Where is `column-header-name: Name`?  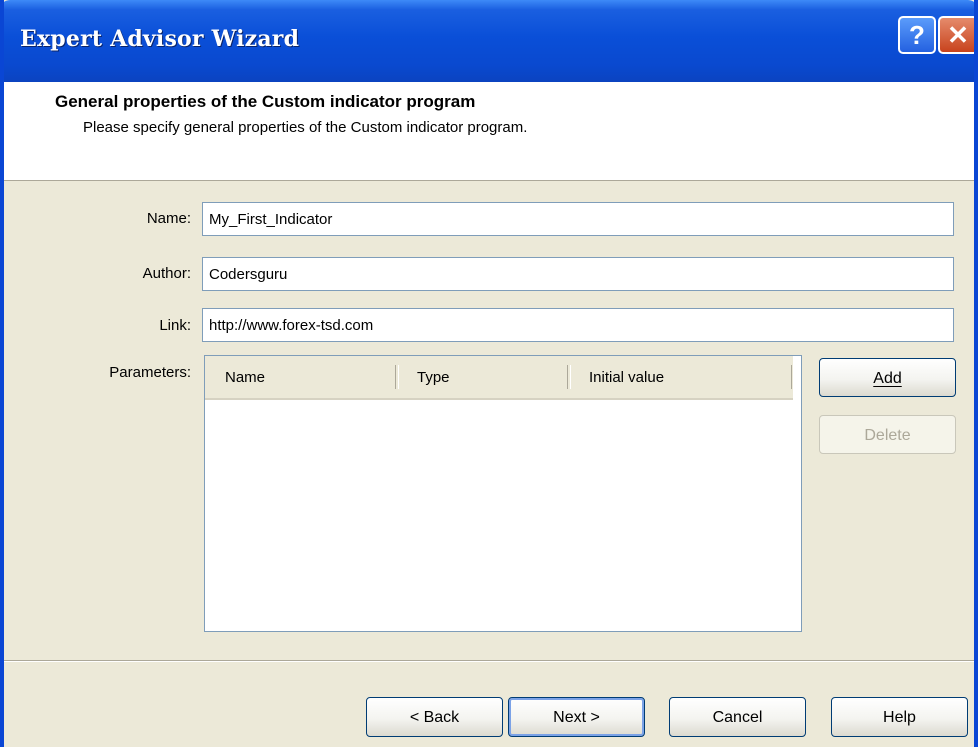
column-header-name: Name is located at coordinates (300, 377).